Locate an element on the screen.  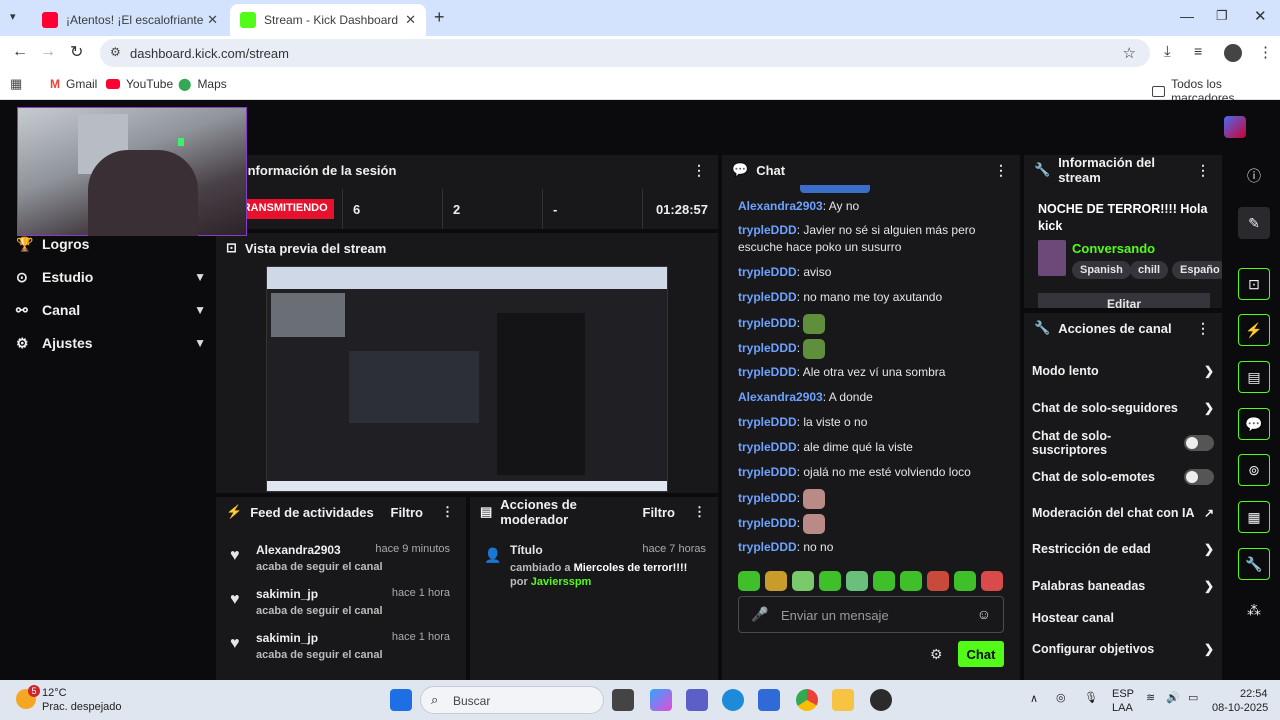
tools-toggle-icon: 🔧 is located at coordinates (1254, 564).